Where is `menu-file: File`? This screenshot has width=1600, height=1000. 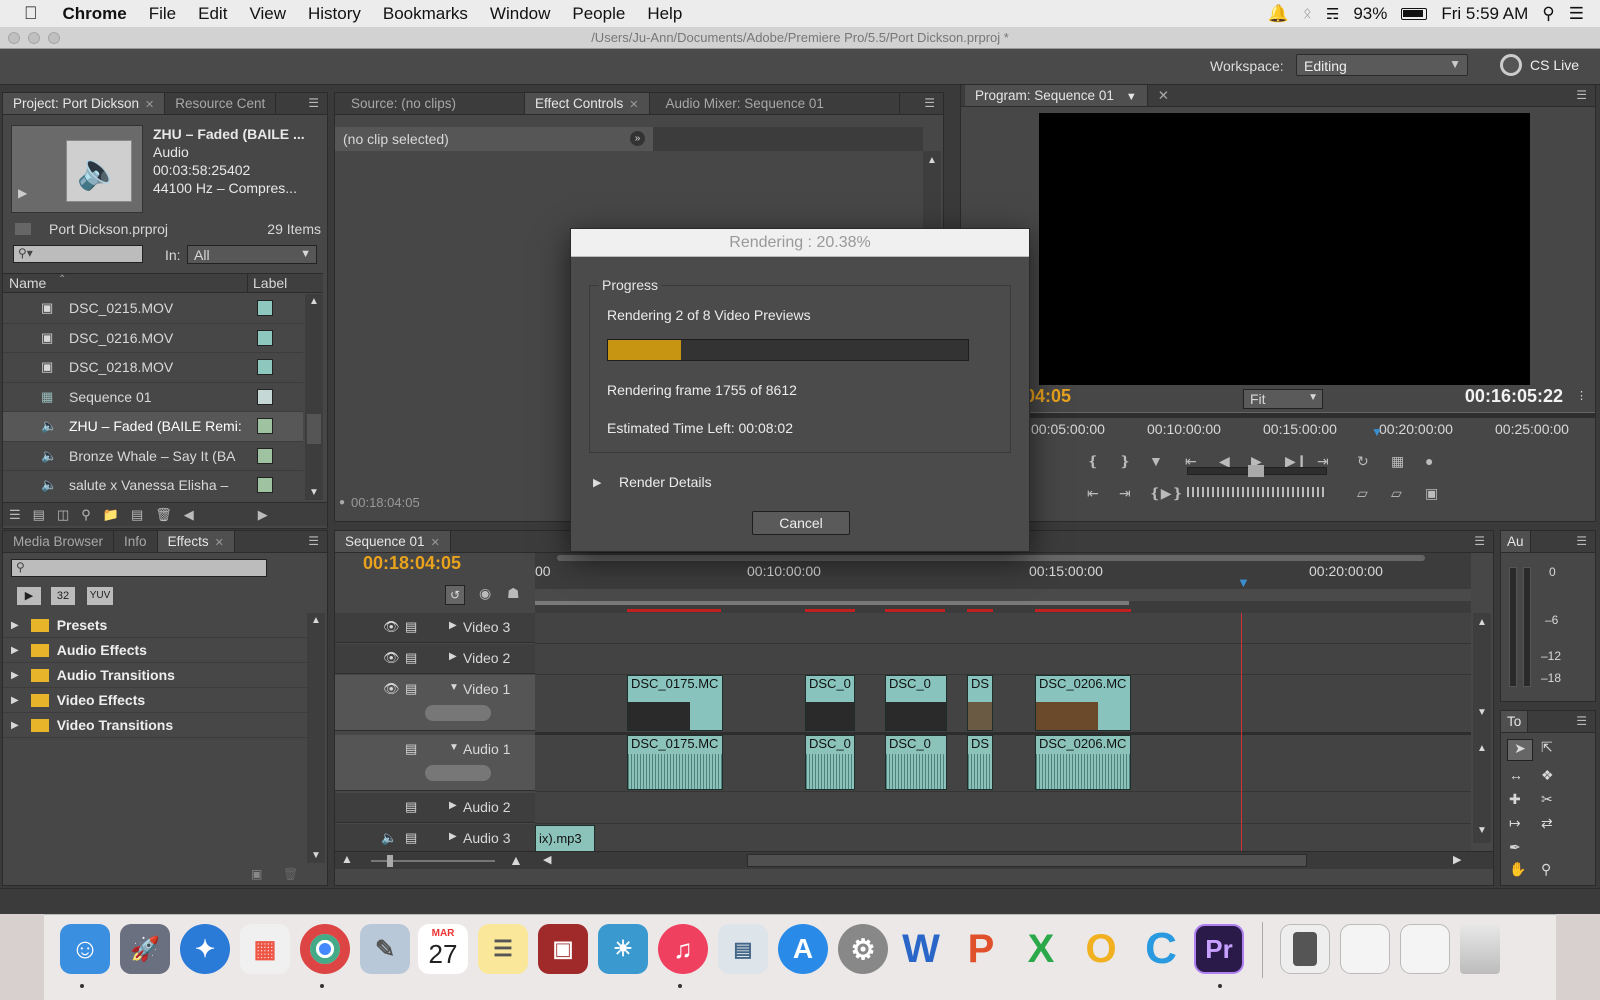 menu-file: File is located at coordinates (162, 14).